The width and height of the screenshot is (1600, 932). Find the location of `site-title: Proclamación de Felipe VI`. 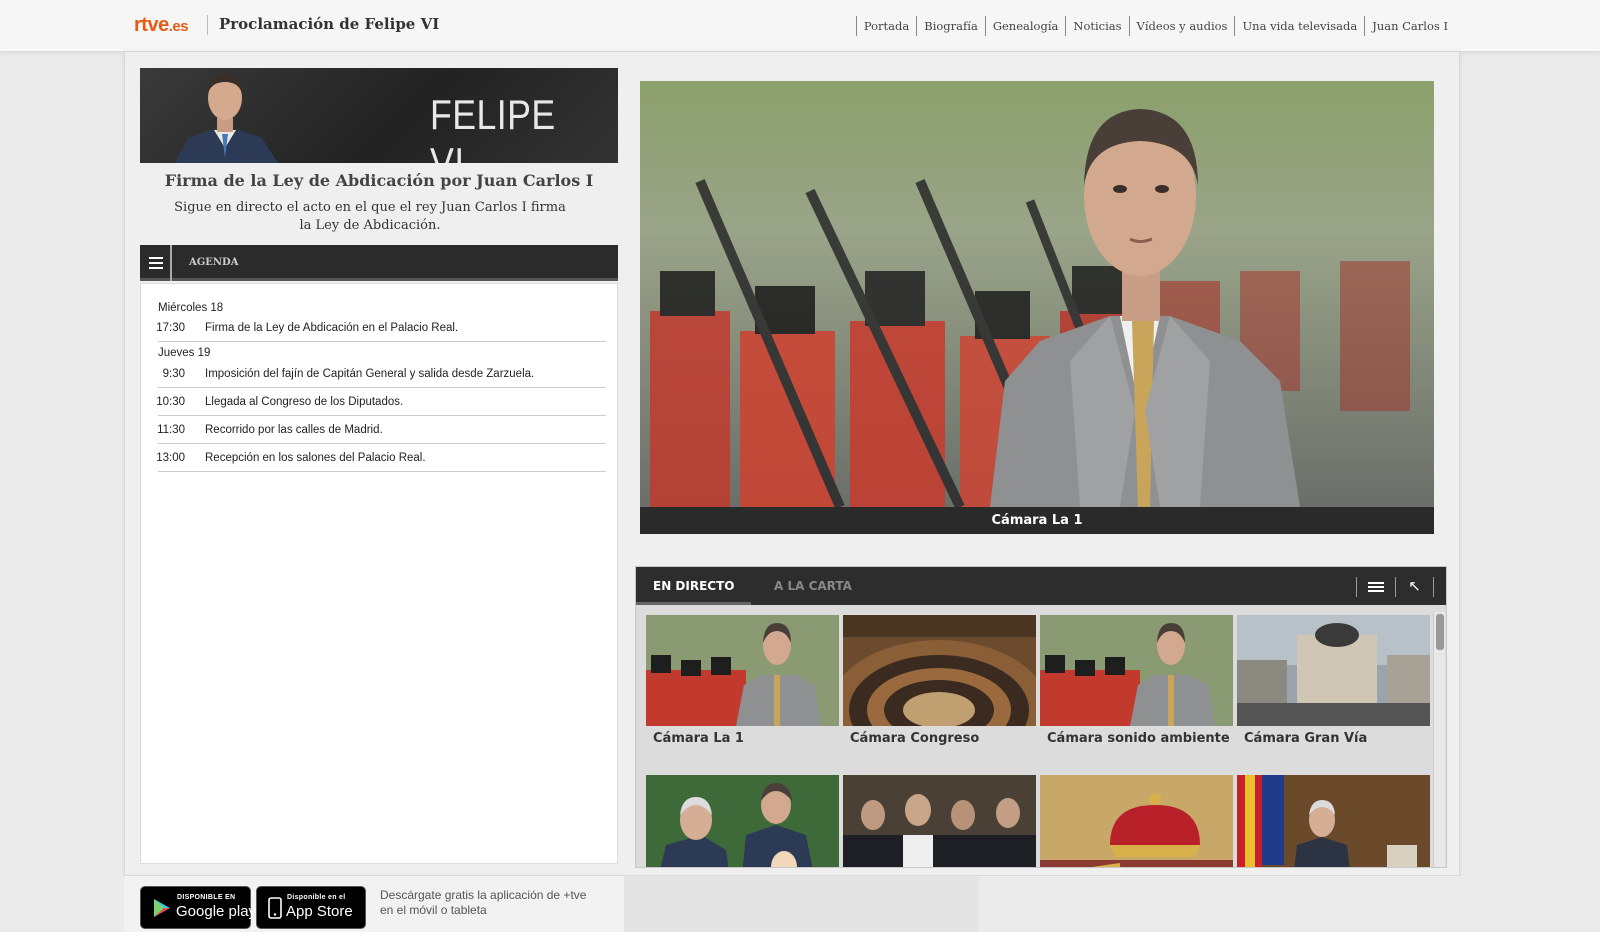

site-title: Proclamación de Felipe VI is located at coordinates (329, 24).